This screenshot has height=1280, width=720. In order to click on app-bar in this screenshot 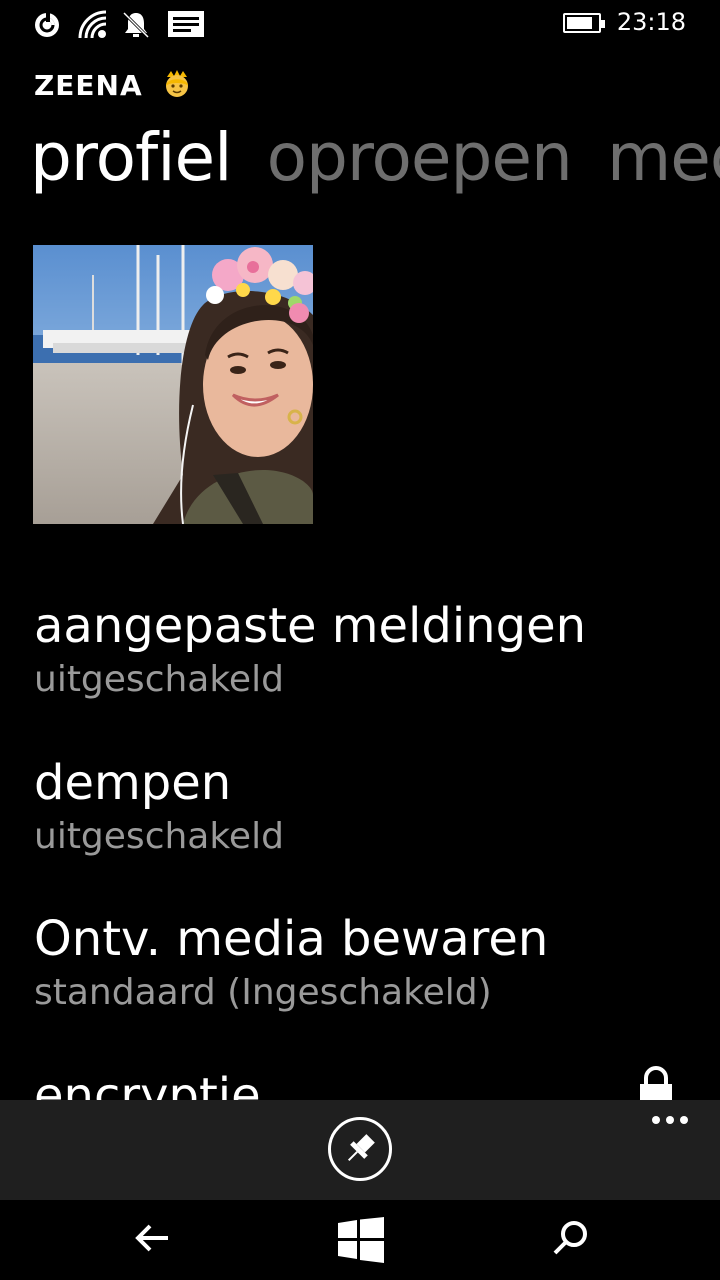, I will do `click(360, 1150)`.